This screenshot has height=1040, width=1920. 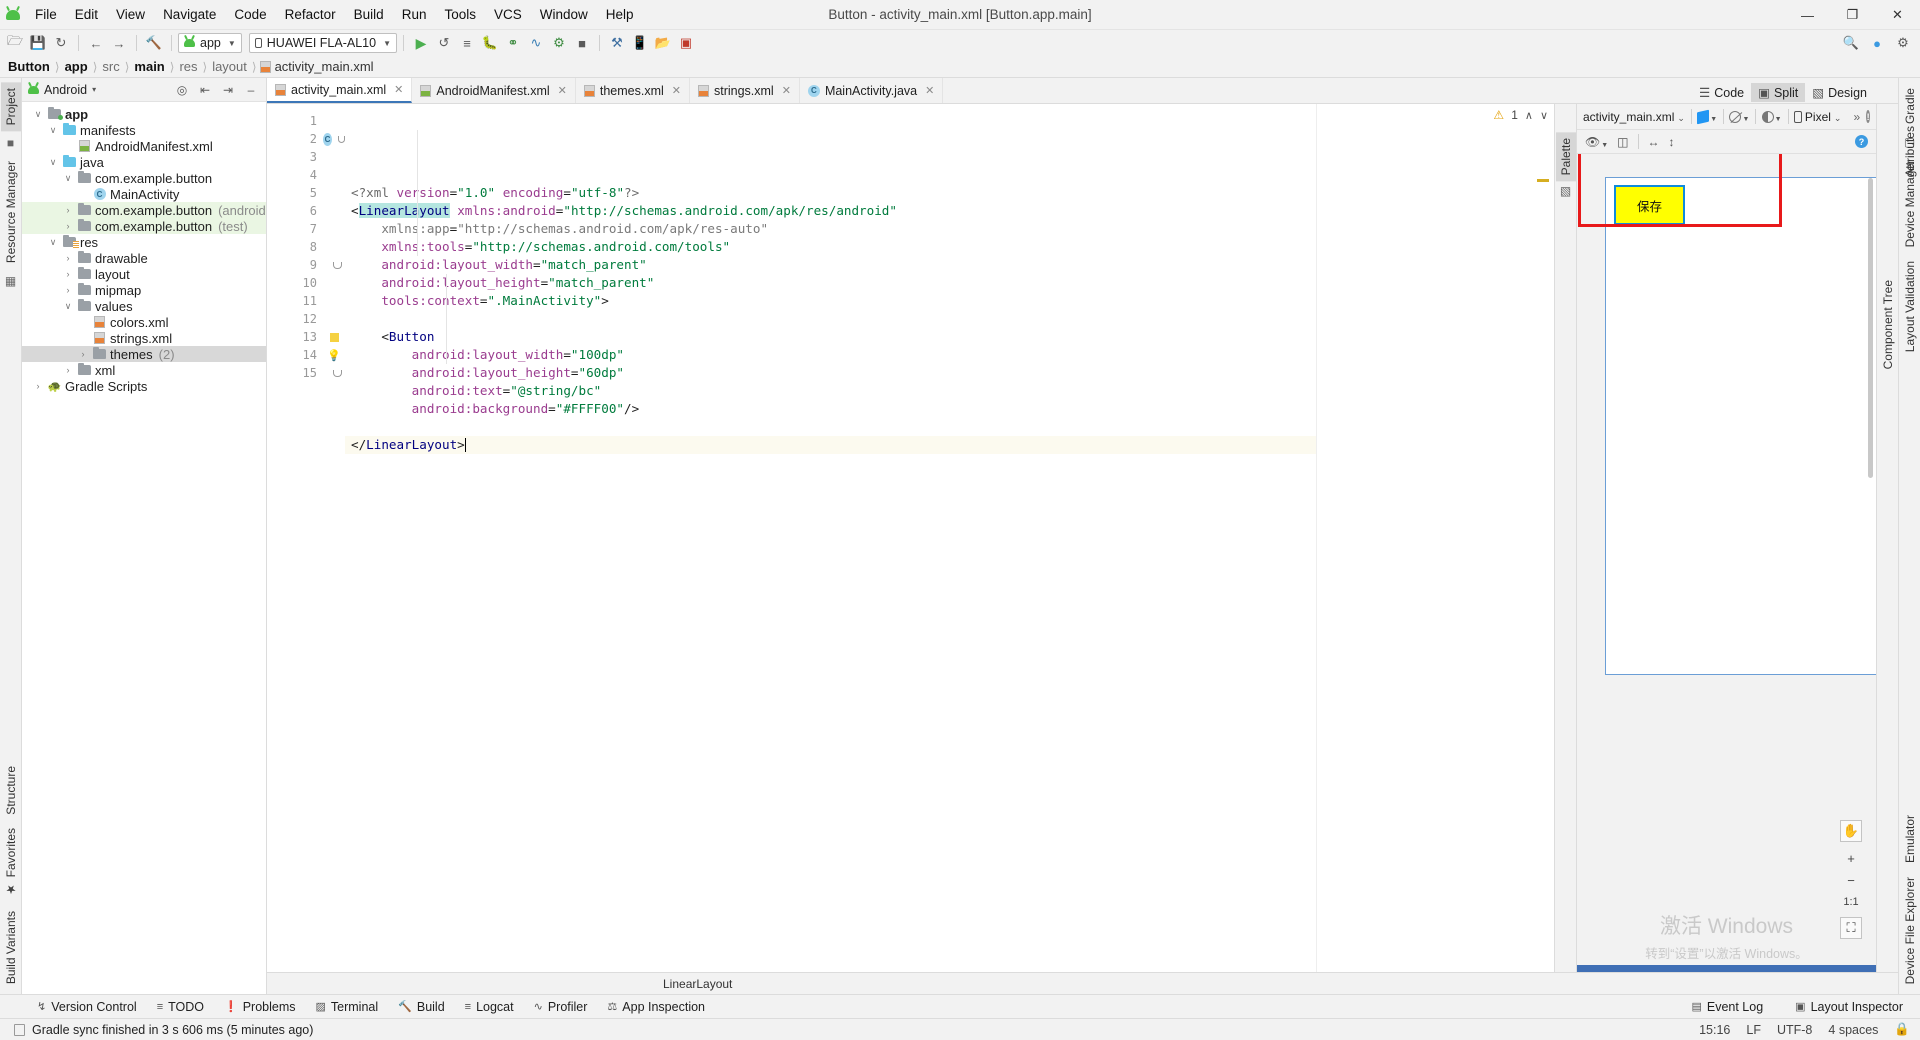 I want to click on menu-tools: Tools, so click(x=460, y=14).